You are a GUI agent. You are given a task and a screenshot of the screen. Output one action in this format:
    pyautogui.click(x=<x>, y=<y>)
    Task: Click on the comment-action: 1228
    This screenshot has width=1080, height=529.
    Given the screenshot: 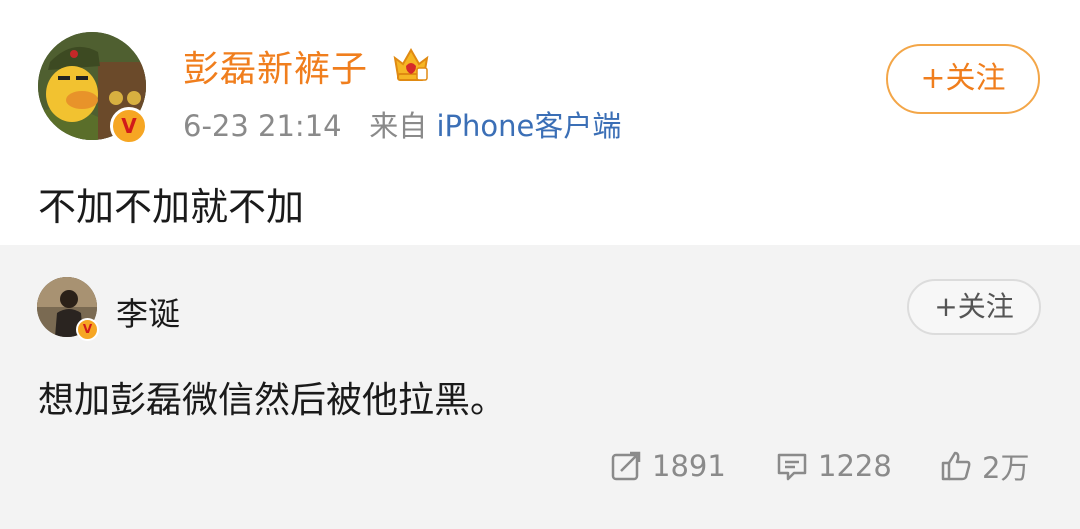 What is the action you would take?
    pyautogui.click(x=834, y=466)
    